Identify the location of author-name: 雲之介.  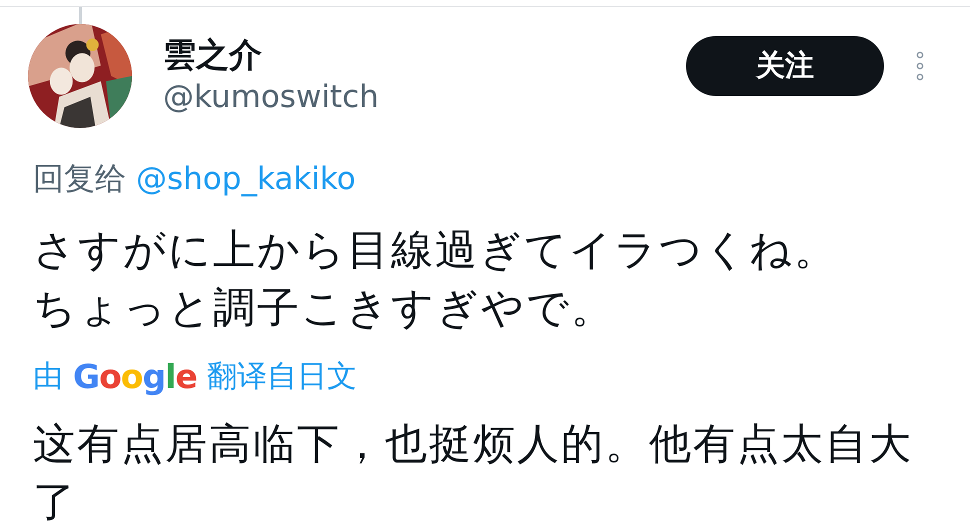
(213, 55).